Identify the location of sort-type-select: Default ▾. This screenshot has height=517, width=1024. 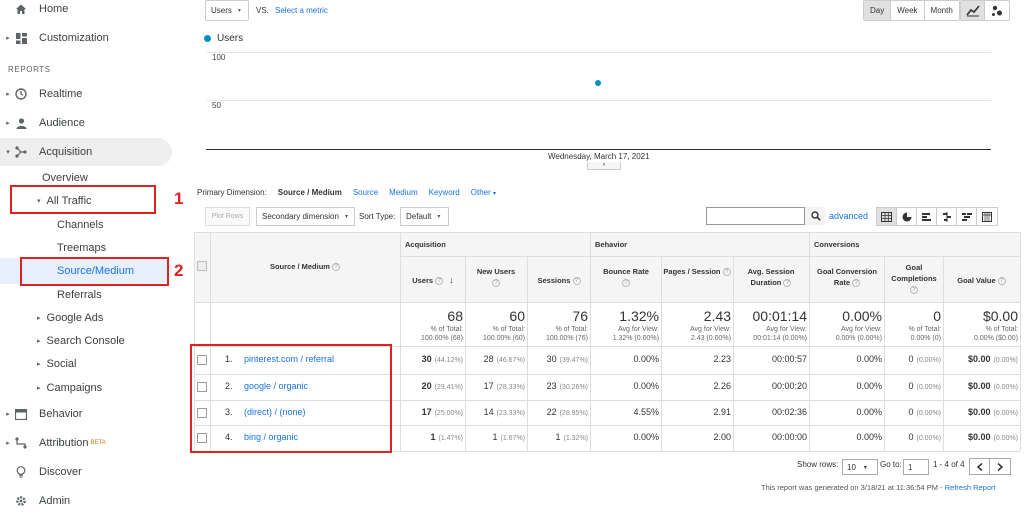
(424, 216).